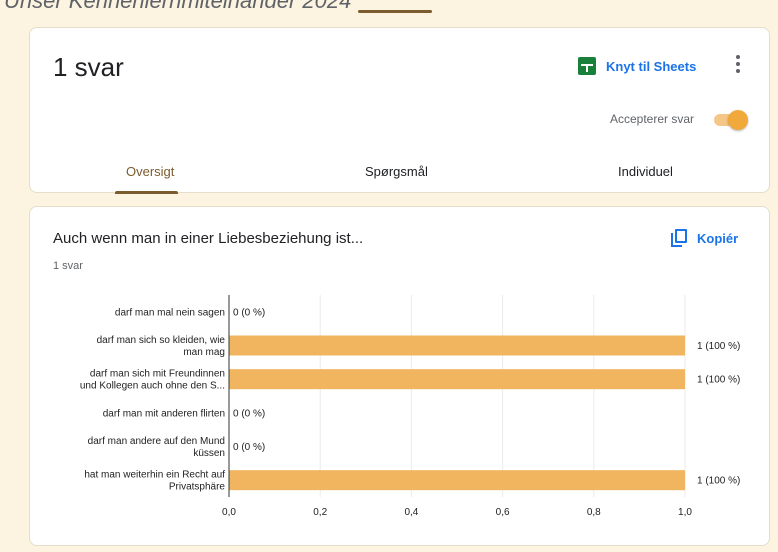 The height and width of the screenshot is (552, 778). Describe the element at coordinates (411, 512) in the screenshot. I see `x-tick-label: 0,4` at that location.